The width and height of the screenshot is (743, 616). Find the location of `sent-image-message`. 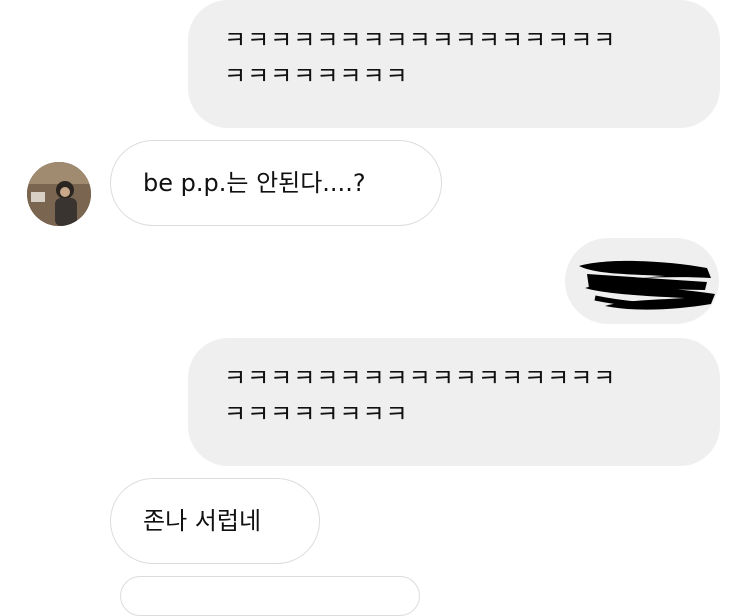

sent-image-message is located at coordinates (642, 281).